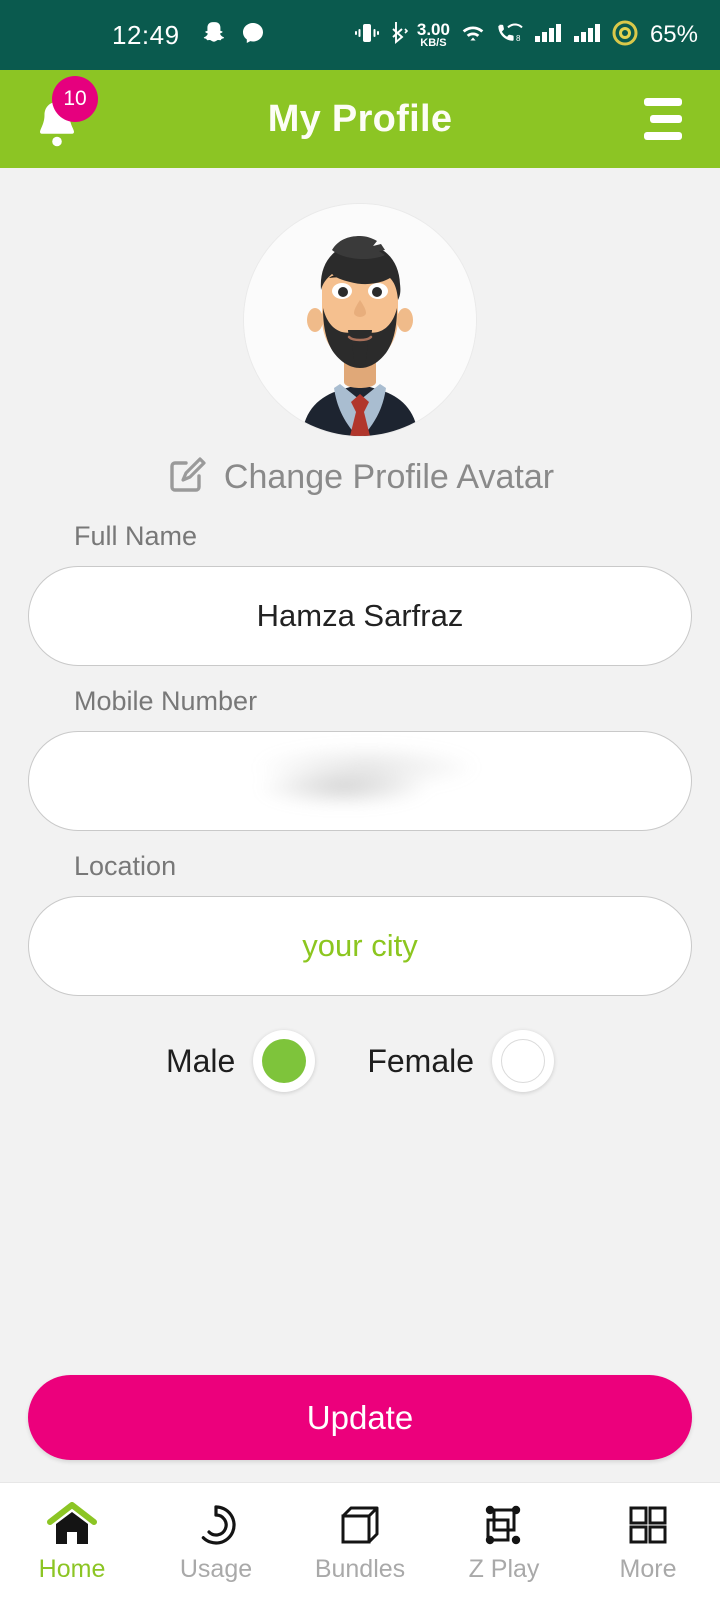 Image resolution: width=720 pixels, height=1600 pixels. What do you see at coordinates (366, 35) in the screenshot?
I see `vibrate-icon` at bounding box center [366, 35].